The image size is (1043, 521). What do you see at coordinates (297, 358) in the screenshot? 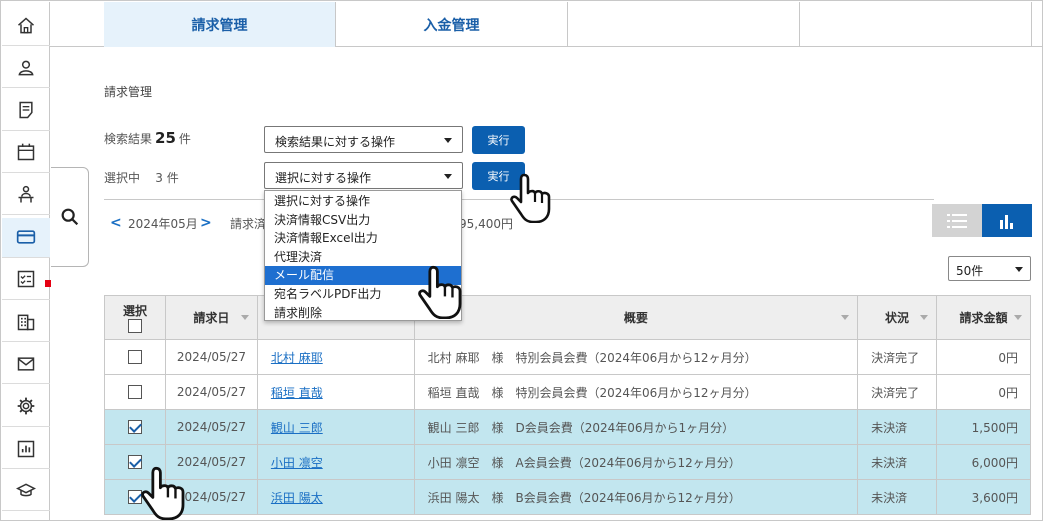
I see `member-name-link: 北村 麻耶` at bounding box center [297, 358].